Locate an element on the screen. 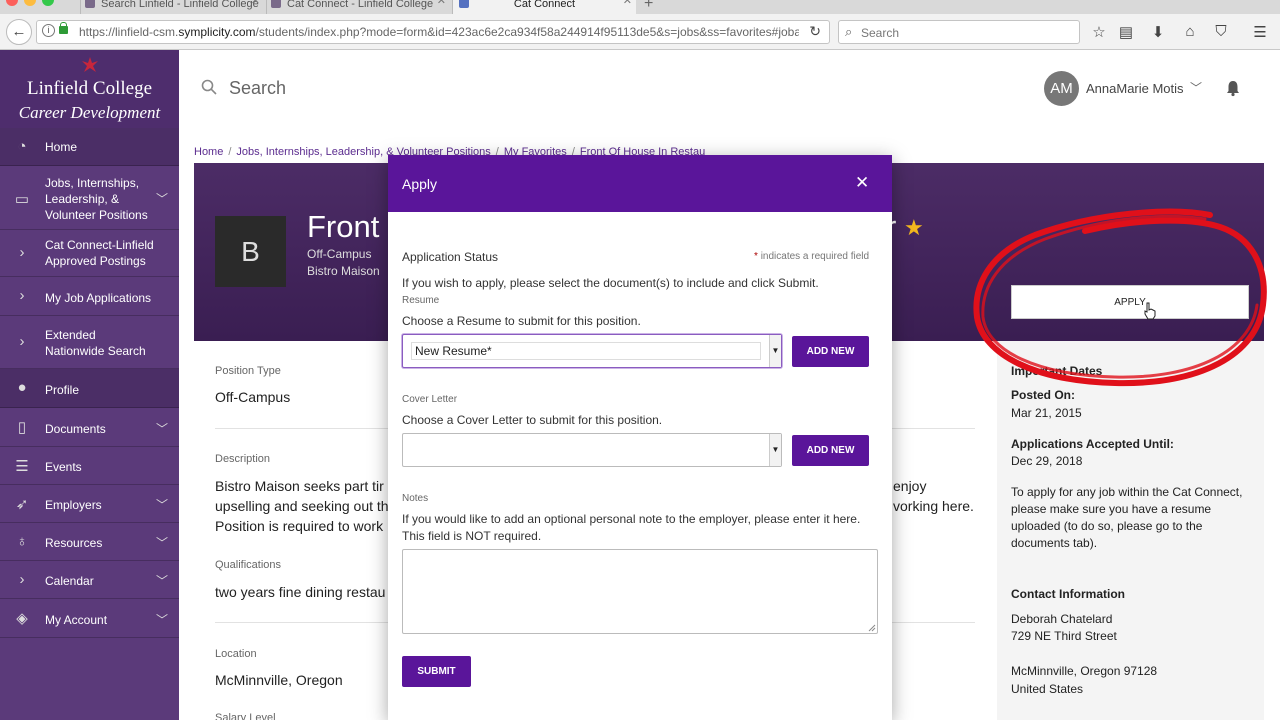 This screenshot has width=1280, height=720. sidebar-item-resources: ♁ Resources ﹀ is located at coordinates (89, 542).